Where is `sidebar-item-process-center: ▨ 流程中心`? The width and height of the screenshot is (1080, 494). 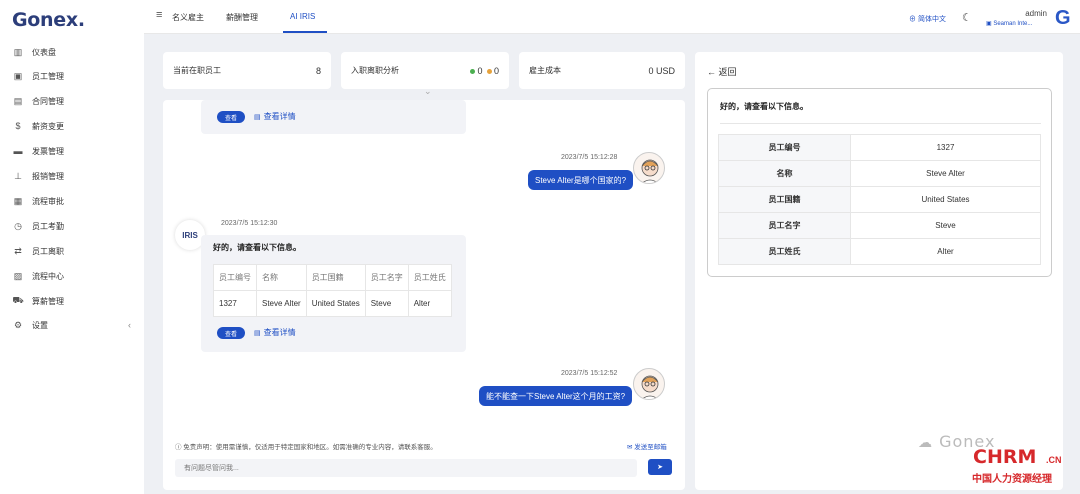 sidebar-item-process-center: ▨ 流程中心 is located at coordinates (38, 276).